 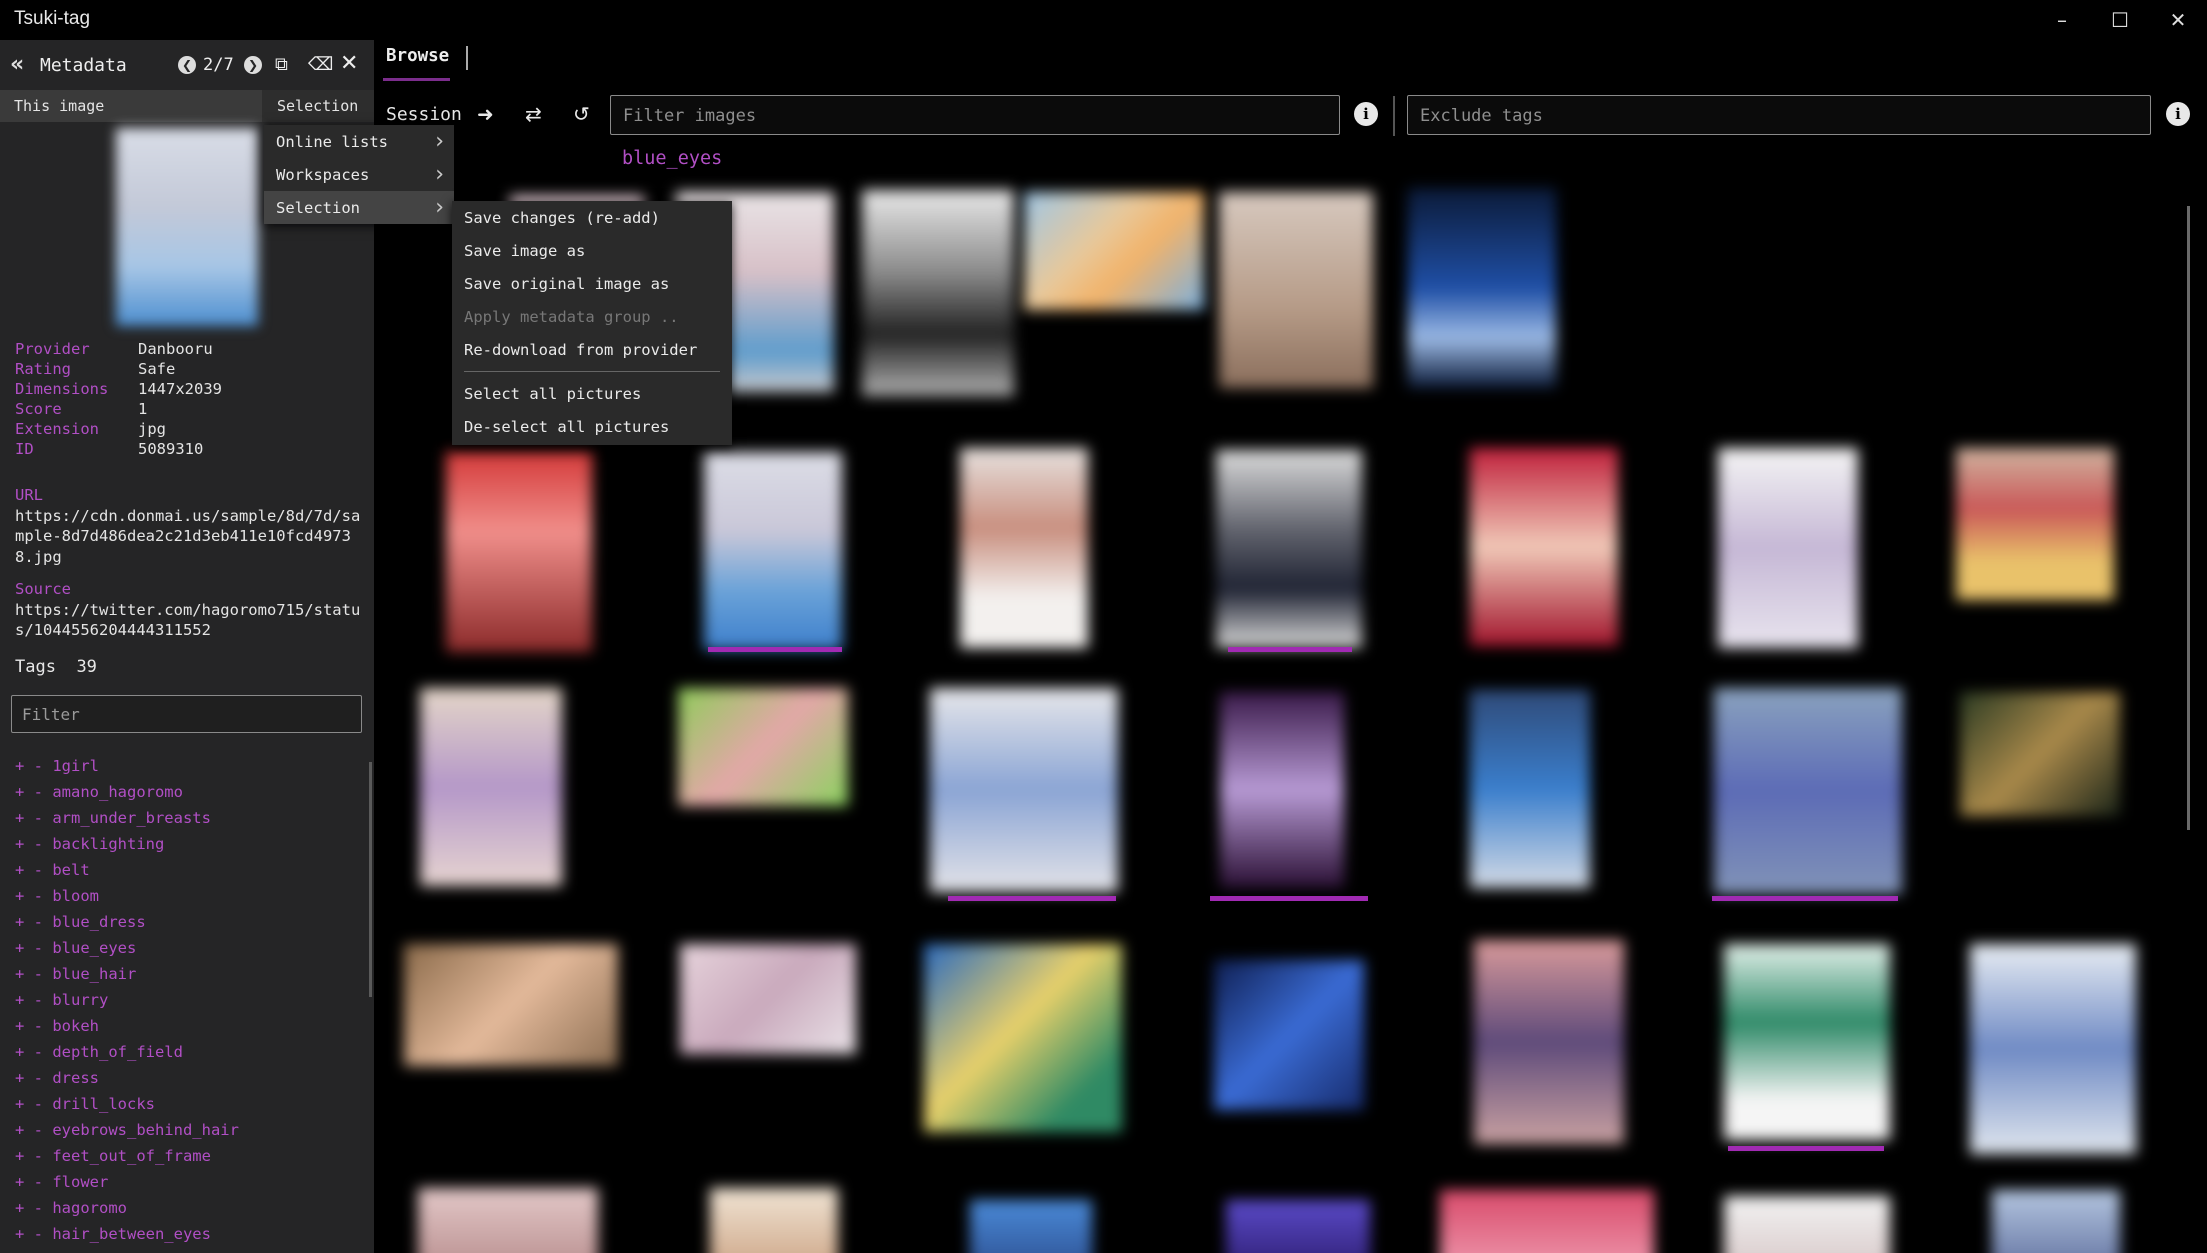 What do you see at coordinates (592, 426) in the screenshot?
I see `menu-item-deselect-all: De-select all pictures` at bounding box center [592, 426].